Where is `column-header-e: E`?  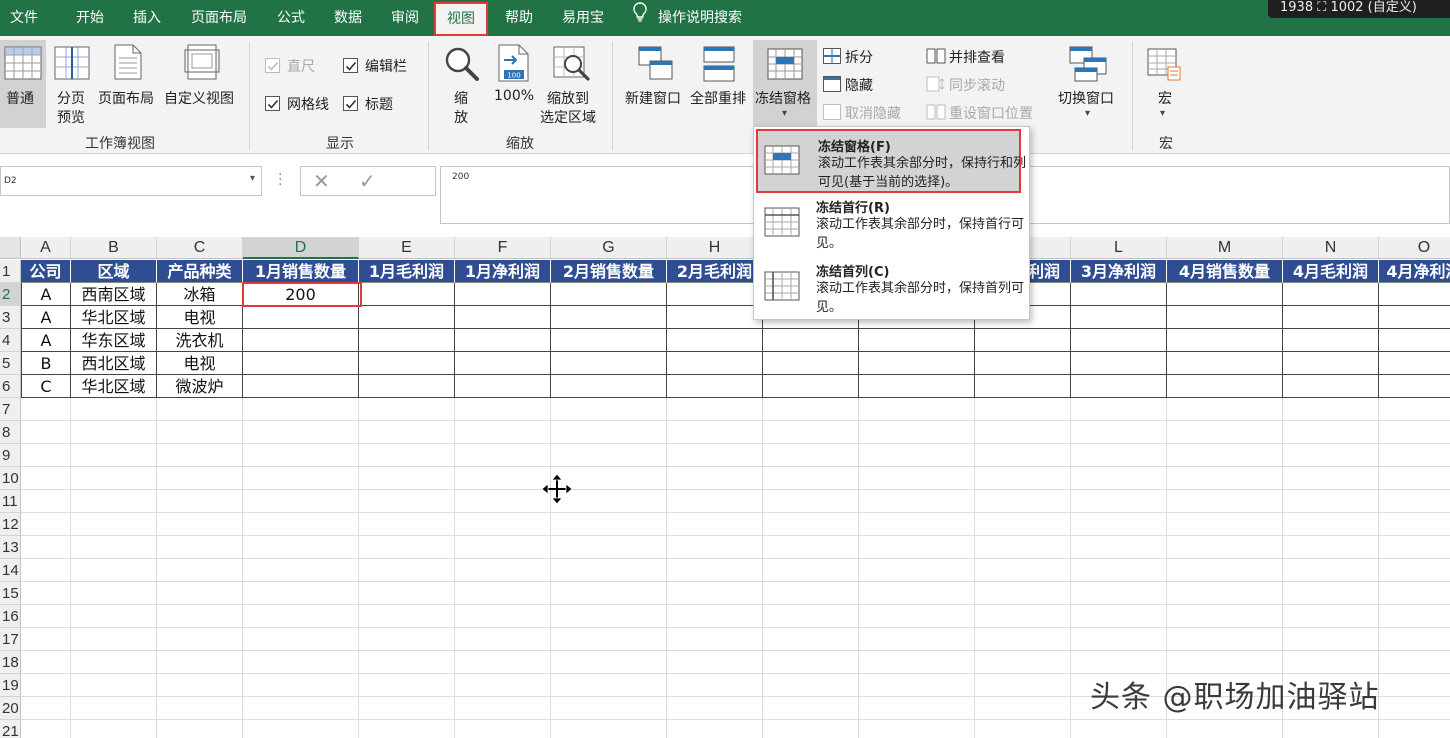 column-header-e: E is located at coordinates (407, 248).